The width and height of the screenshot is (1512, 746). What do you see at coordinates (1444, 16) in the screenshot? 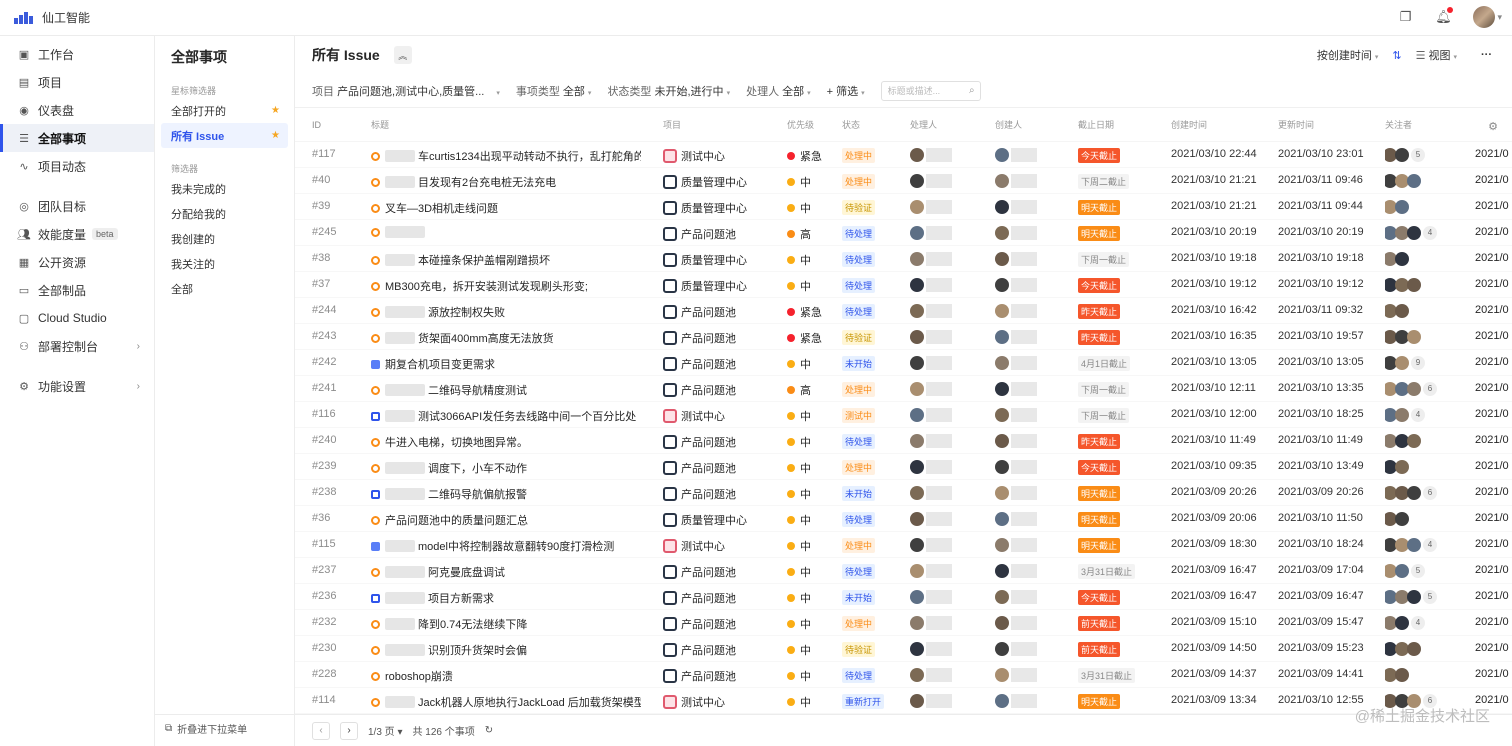
I see `bell-icon: 🔔︎` at bounding box center [1444, 16].